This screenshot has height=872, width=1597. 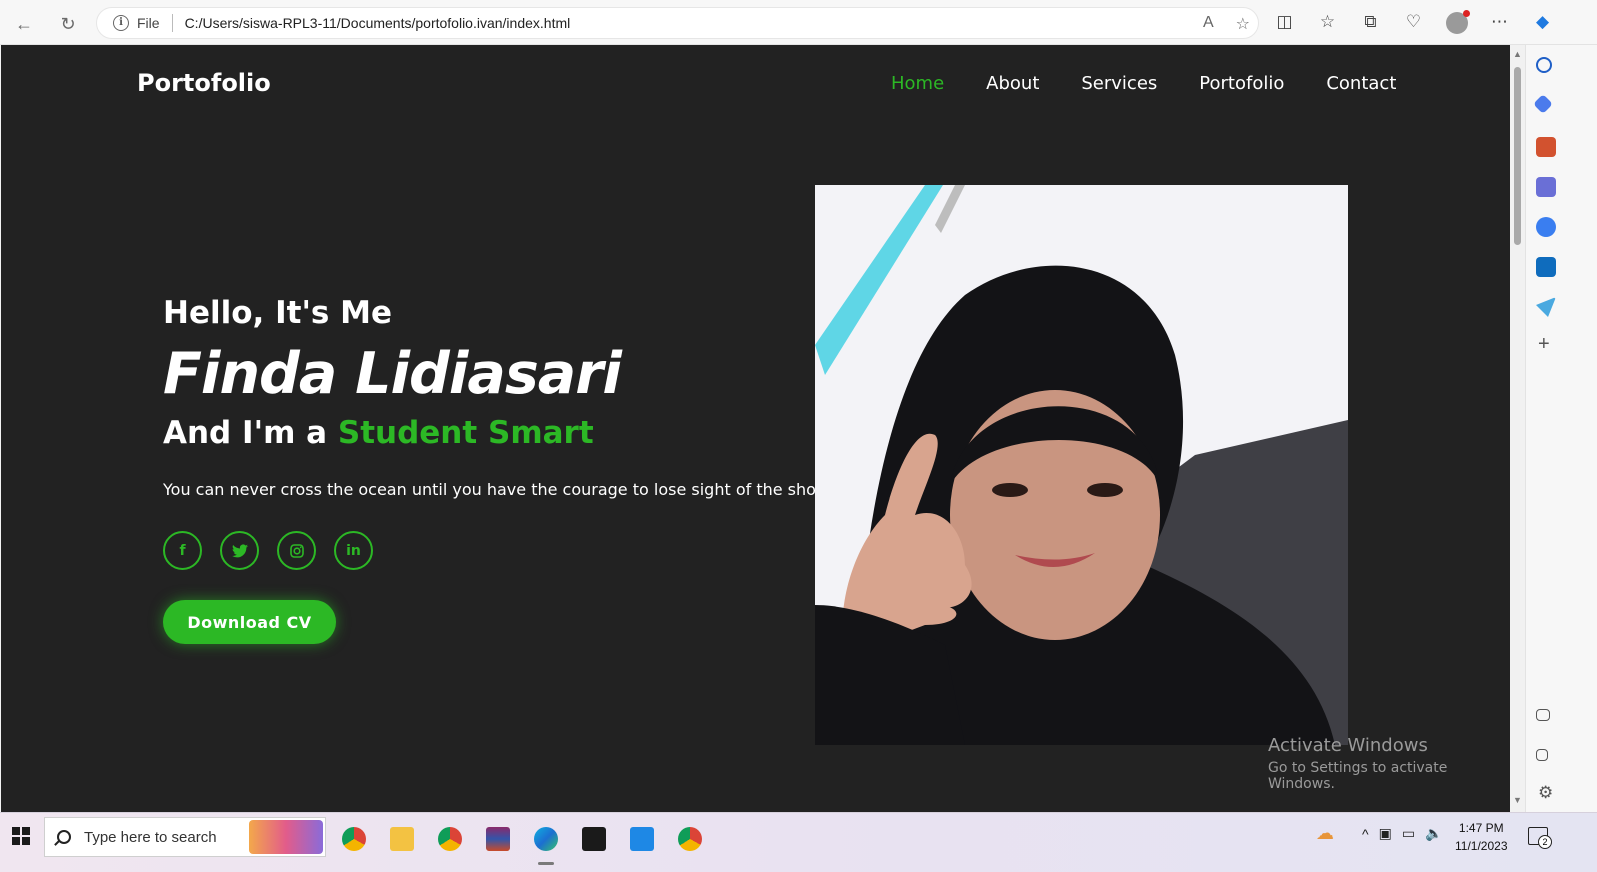 I want to click on taskbar-search: Type here to search, so click(x=185, y=837).